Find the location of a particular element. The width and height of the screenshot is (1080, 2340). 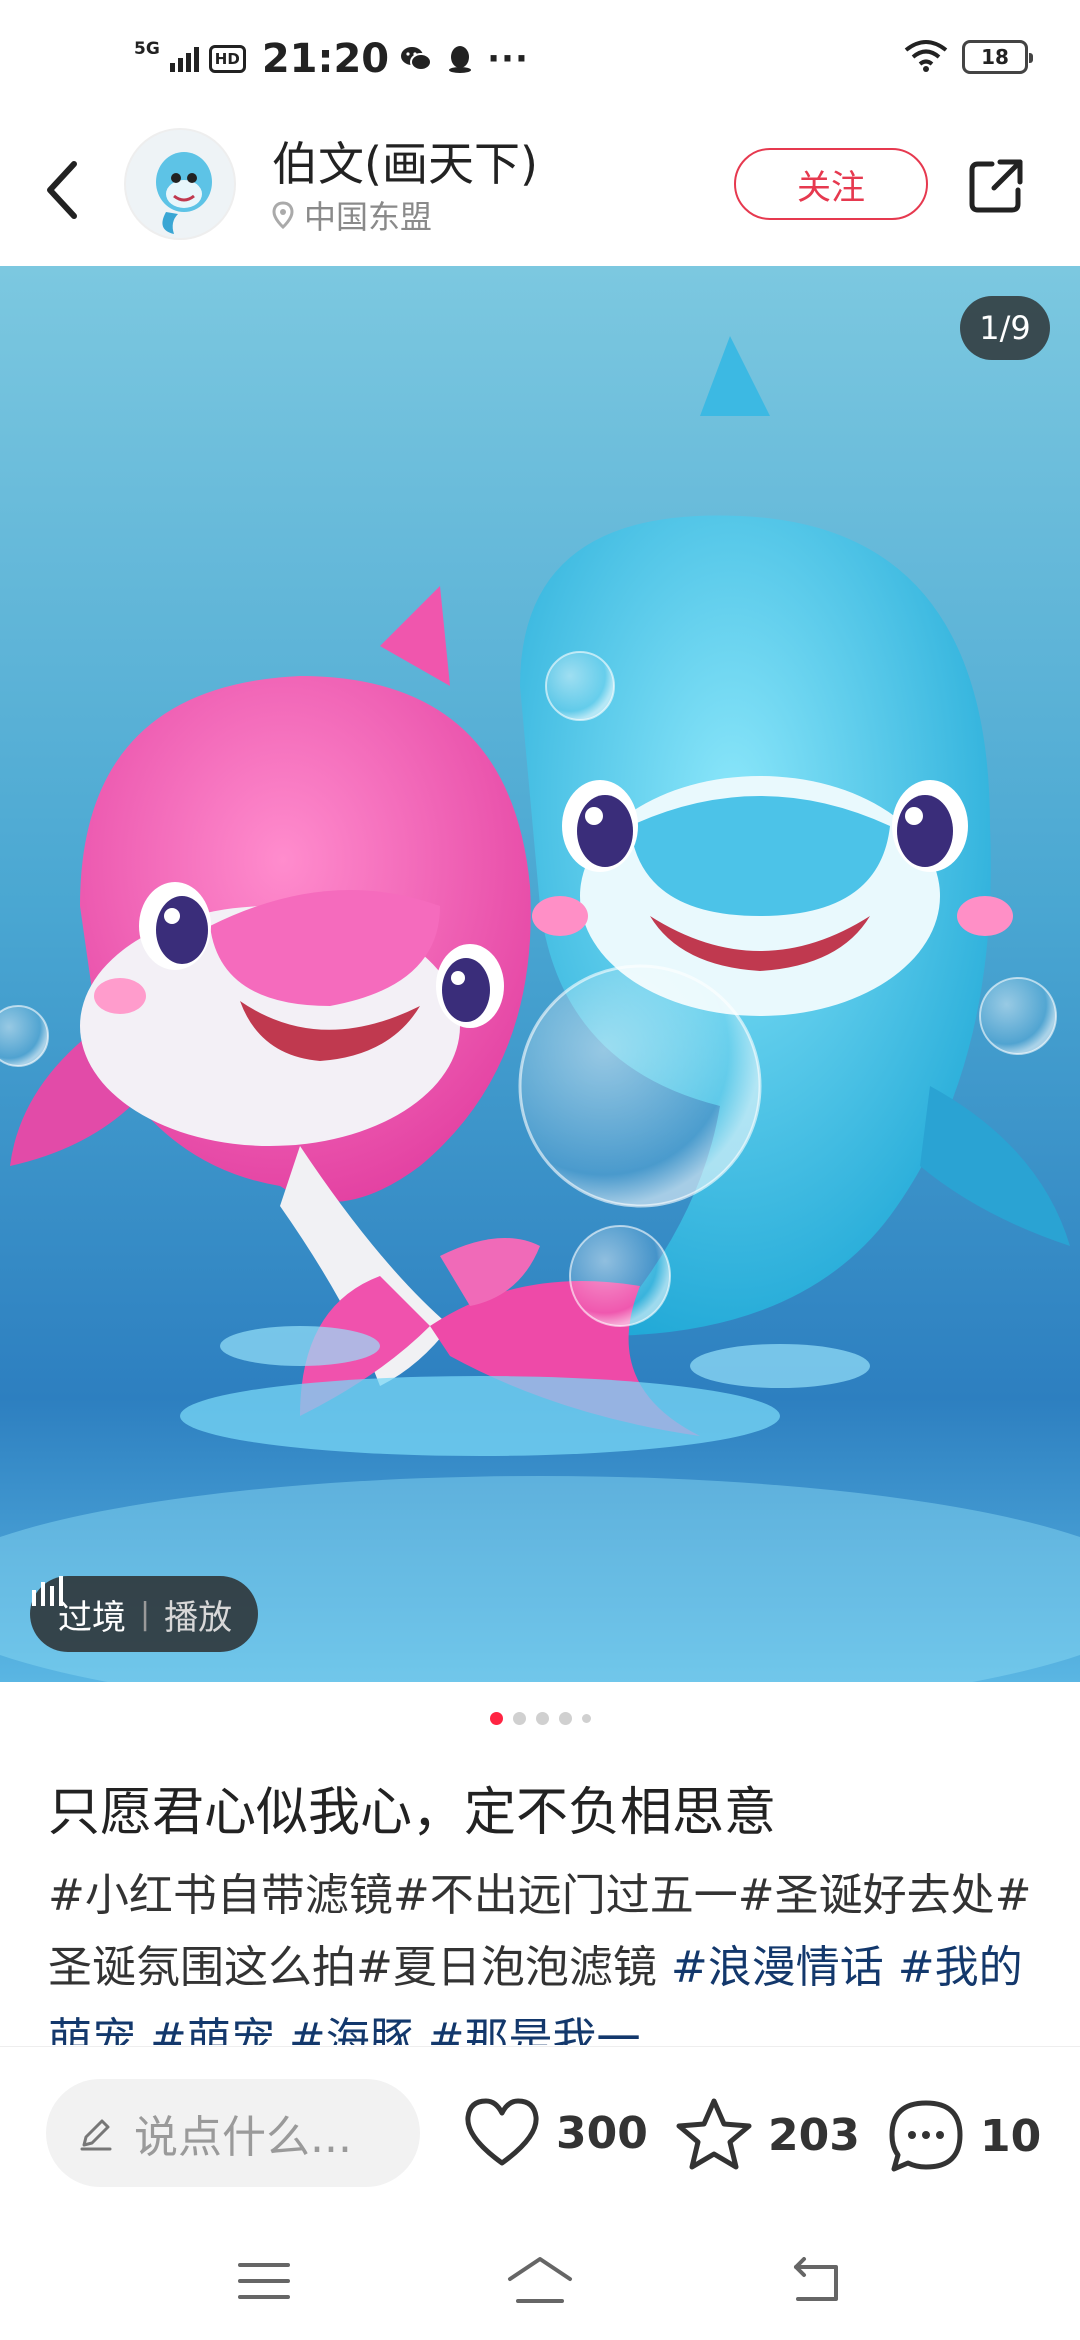

like-button: 300 is located at coordinates (555, 2133).